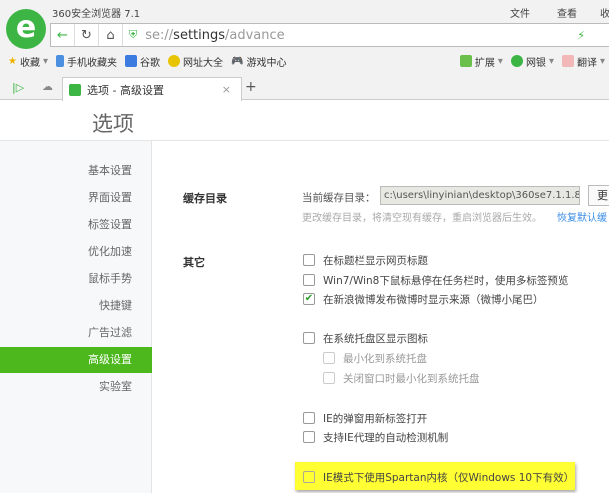 Image resolution: width=609 pixels, height=493 pixels. Describe the element at coordinates (194, 262) in the screenshot. I see `other-label: 其它` at that location.